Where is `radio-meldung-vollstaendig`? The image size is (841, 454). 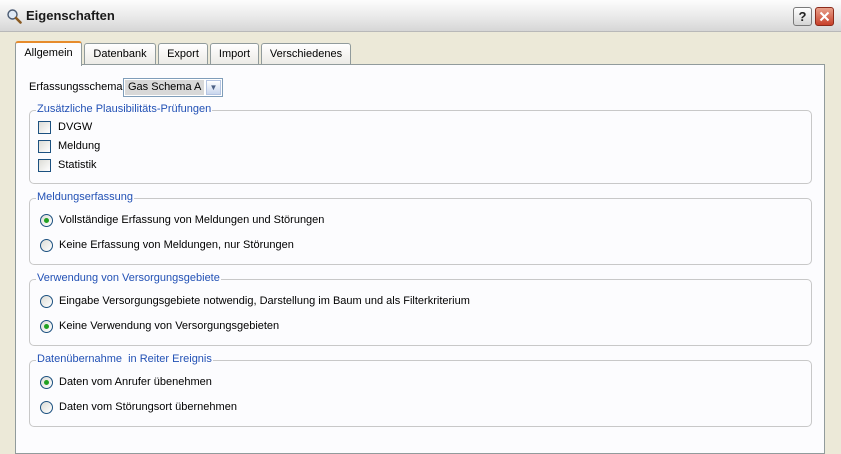
radio-meldung-vollstaendig is located at coordinates (46, 220).